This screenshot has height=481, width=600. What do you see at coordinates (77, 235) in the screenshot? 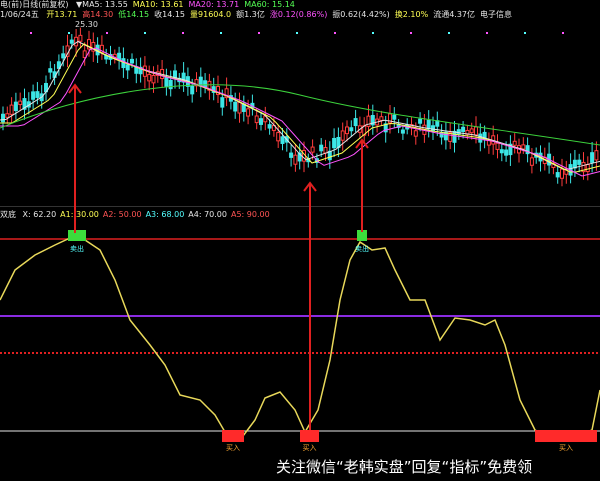
I see `sell-signal-box` at bounding box center [77, 235].